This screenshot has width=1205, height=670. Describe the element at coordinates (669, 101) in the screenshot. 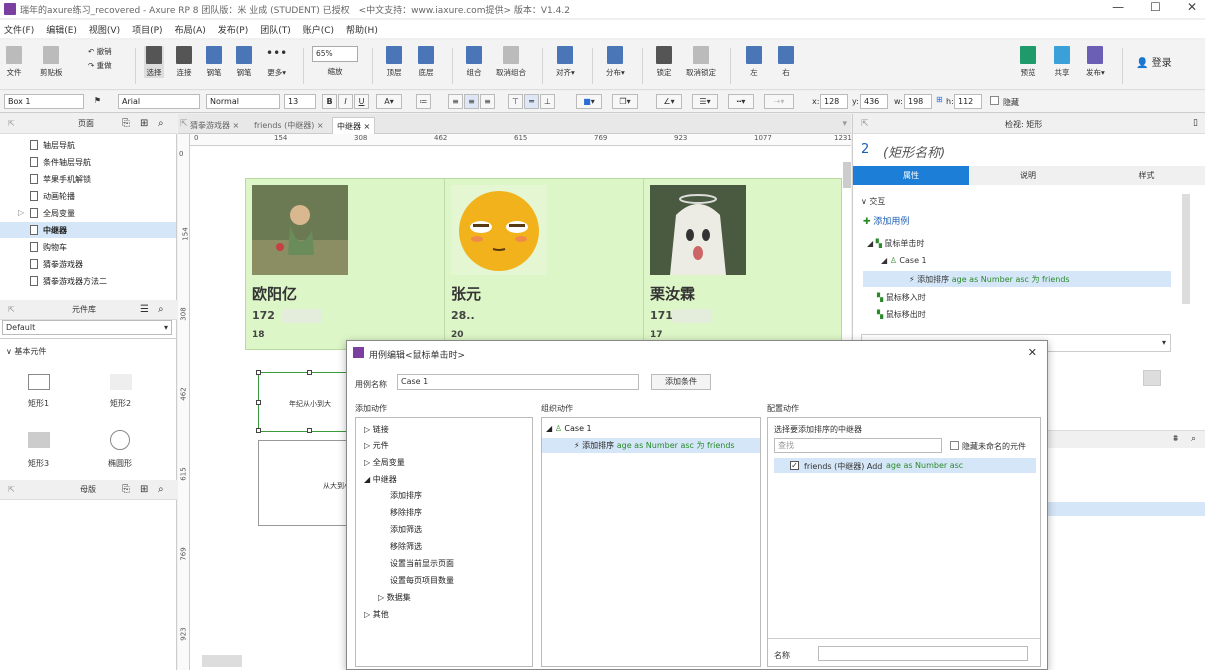

I see `line-color-button: ∠▾` at that location.